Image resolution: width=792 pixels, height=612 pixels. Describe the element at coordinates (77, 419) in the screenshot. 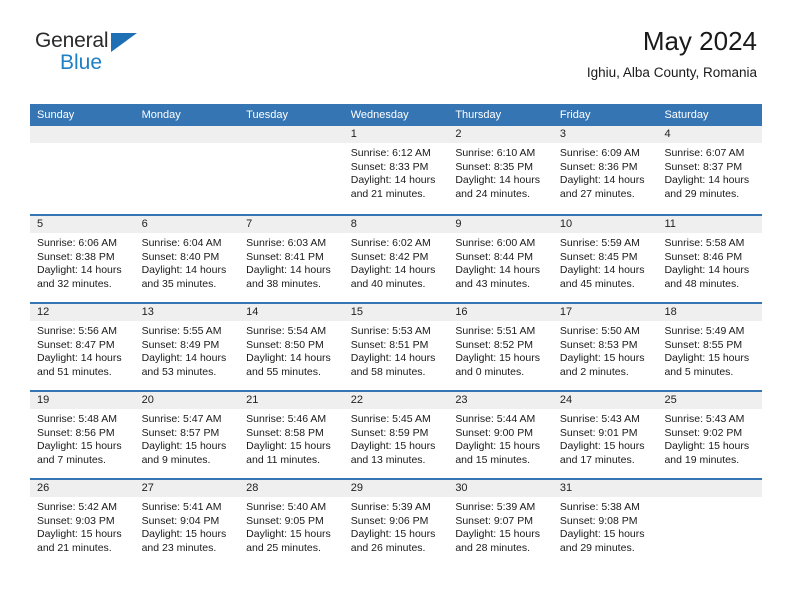

I see `sunrise-time: Sunrise: 5:48 AM` at that location.